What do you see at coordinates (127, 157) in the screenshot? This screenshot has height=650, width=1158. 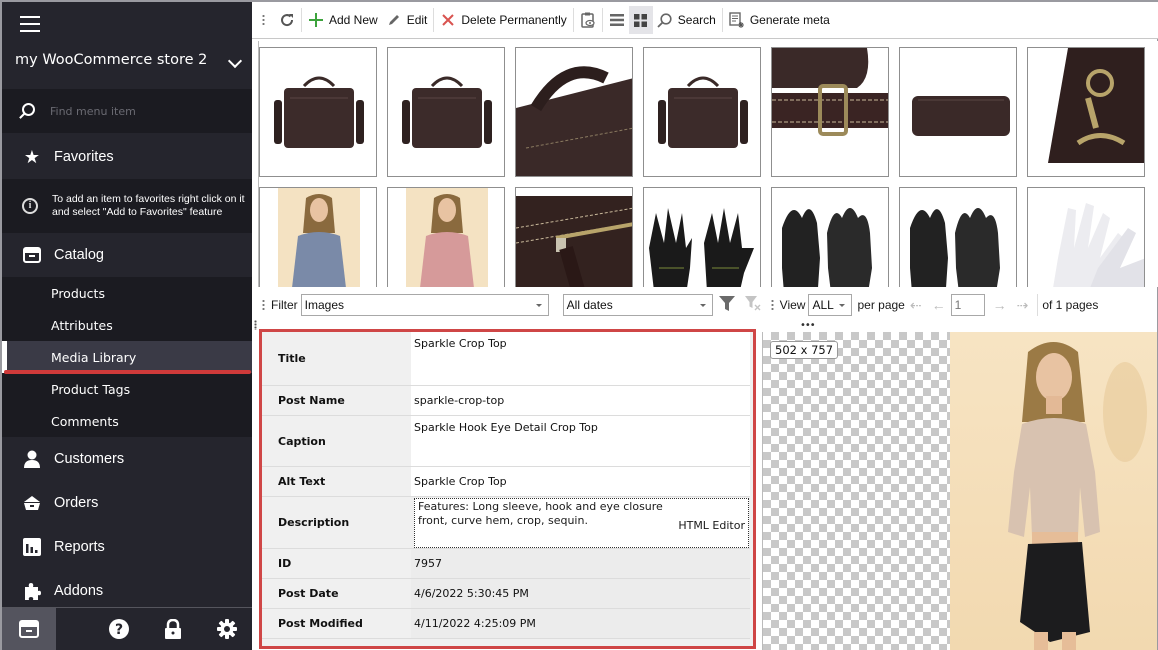 I see `sidebar-item-favorites: ★ Favorites` at bounding box center [127, 157].